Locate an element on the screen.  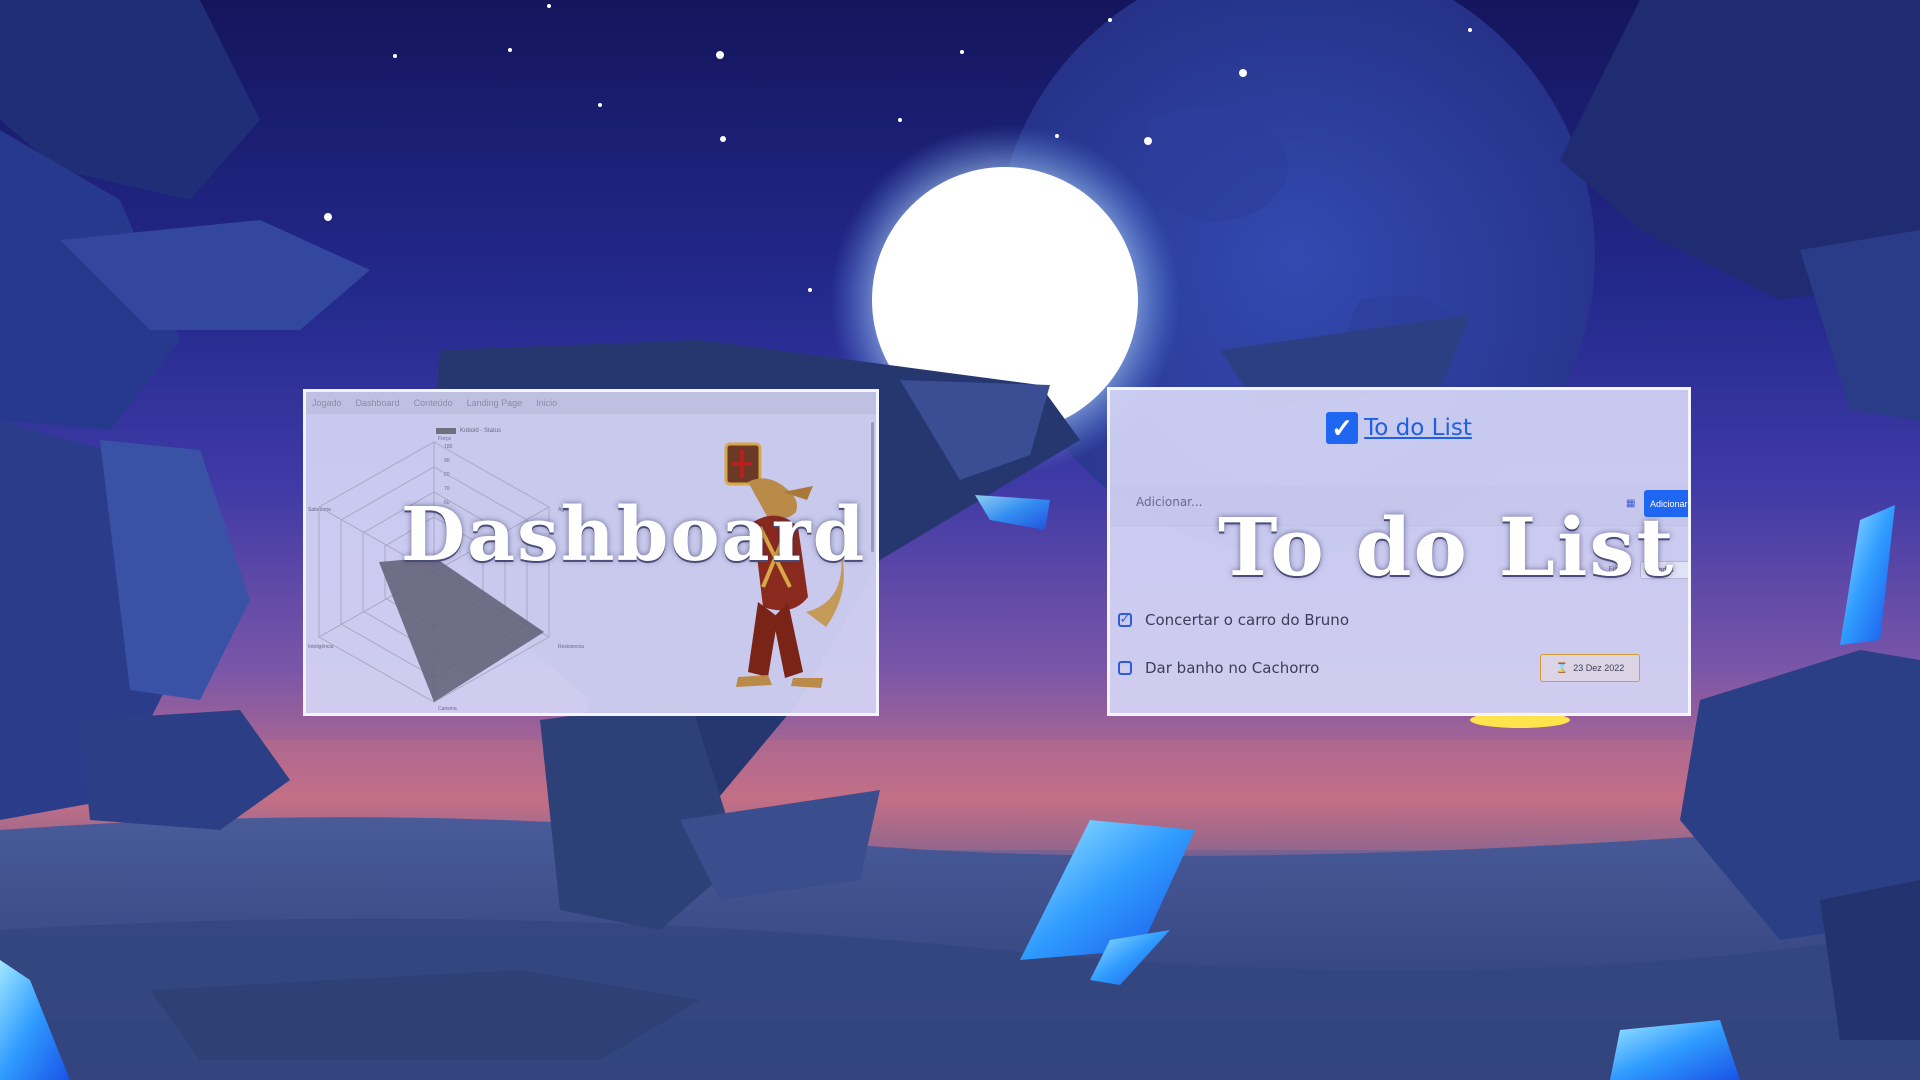
nav-item: Jogado is located at coordinates (327, 403).